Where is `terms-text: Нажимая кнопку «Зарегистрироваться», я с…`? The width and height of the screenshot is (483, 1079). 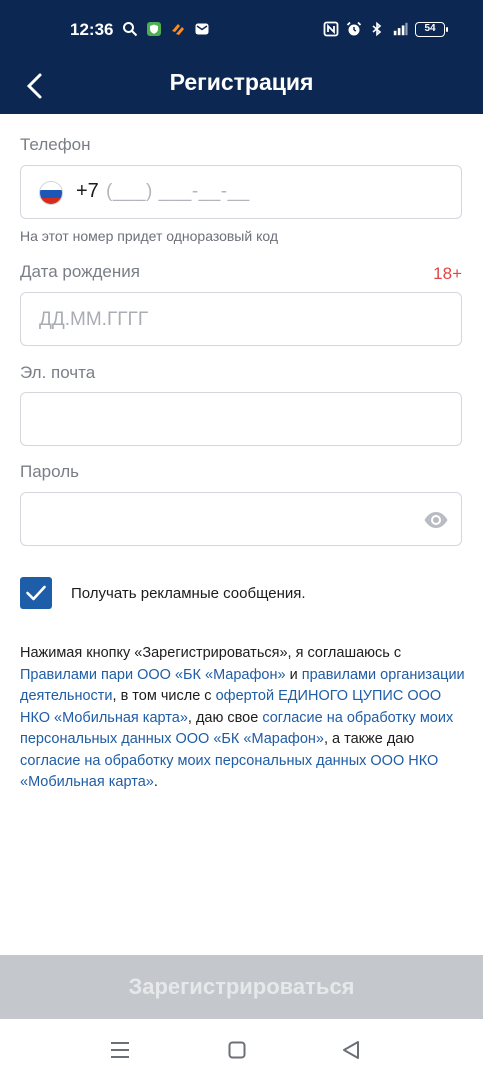 terms-text: Нажимая кнопку «Зарегистрироваться», я с… is located at coordinates (242, 718).